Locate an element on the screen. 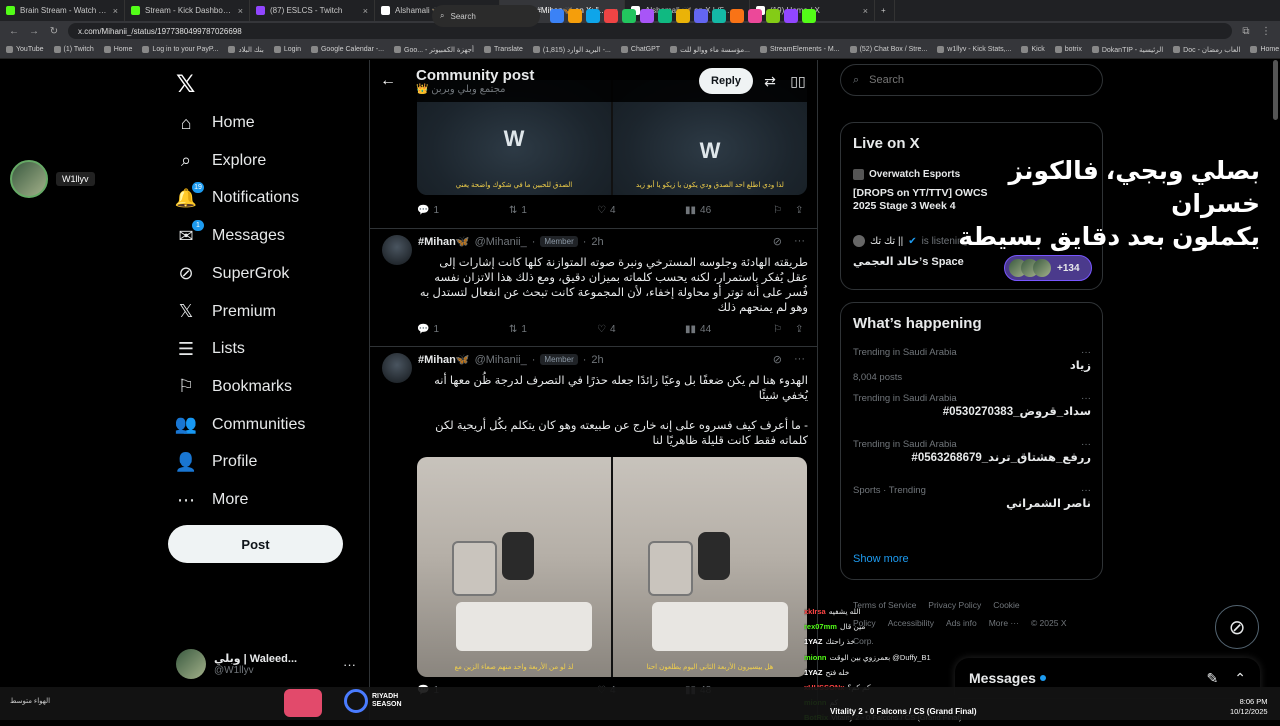  reader-icon: ▯▯ is located at coordinates (798, 81).